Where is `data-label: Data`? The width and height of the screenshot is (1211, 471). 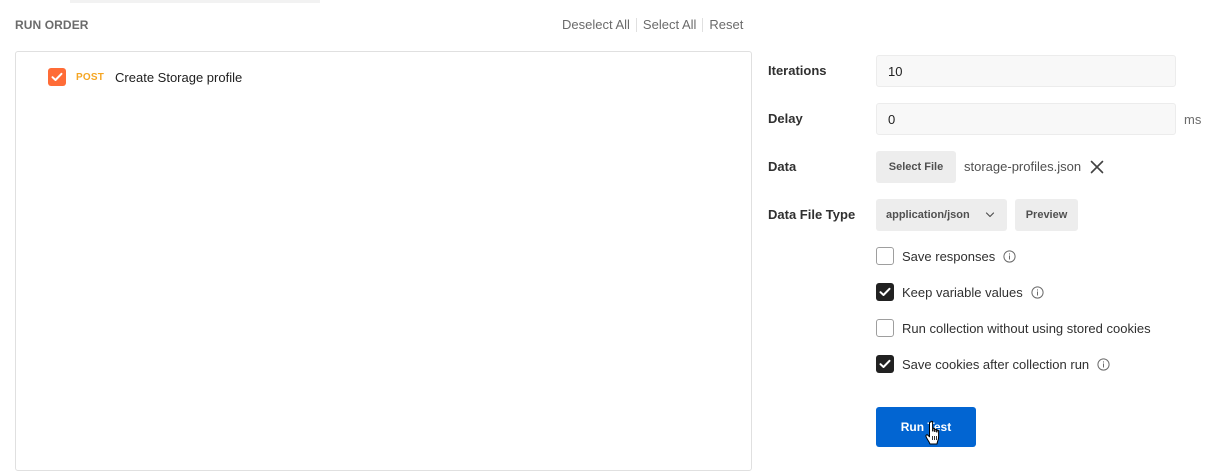
data-label: Data is located at coordinates (782, 166).